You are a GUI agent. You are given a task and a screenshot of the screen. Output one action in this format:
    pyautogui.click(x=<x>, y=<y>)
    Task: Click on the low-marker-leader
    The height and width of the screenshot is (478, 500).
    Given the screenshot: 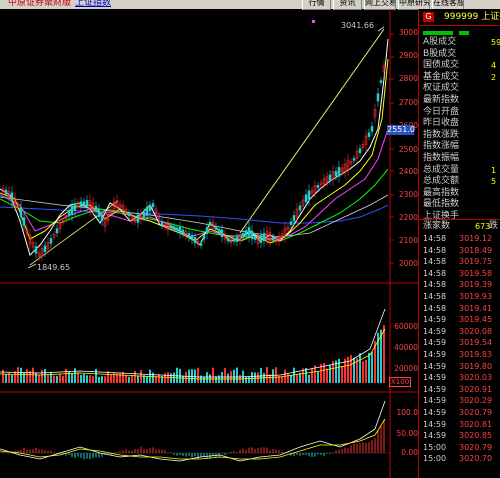 What is the action you would take?
    pyautogui.click(x=32, y=266)
    